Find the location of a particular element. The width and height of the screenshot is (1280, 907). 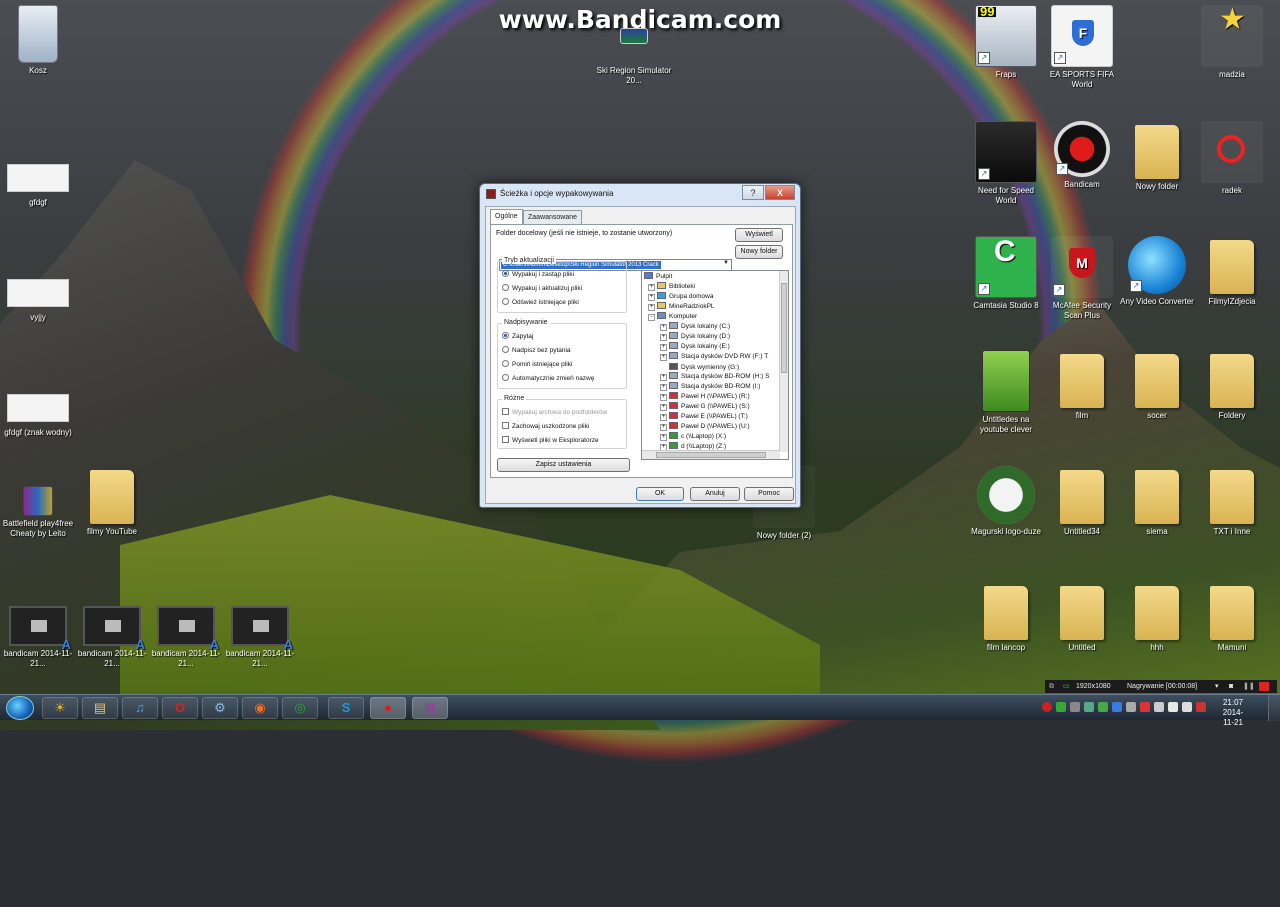

chevron-down-icon: ▼ is located at coordinates (726, 263).